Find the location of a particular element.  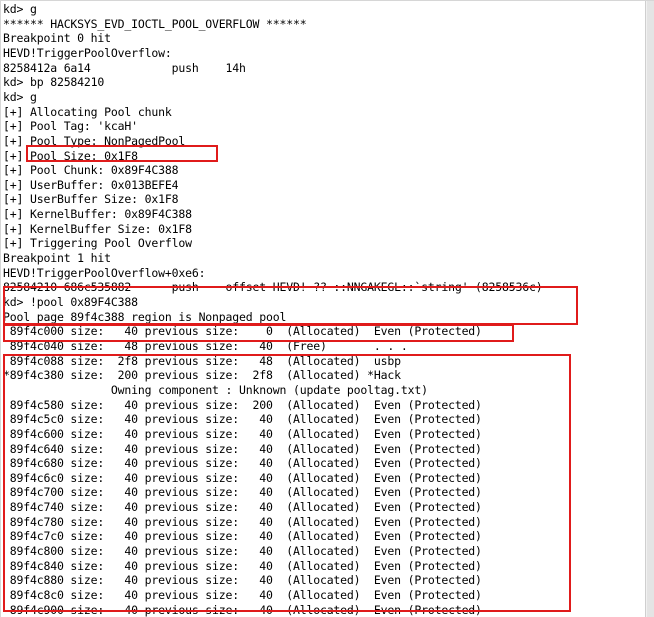

scrollbar-thumb is located at coordinates (650, 309).